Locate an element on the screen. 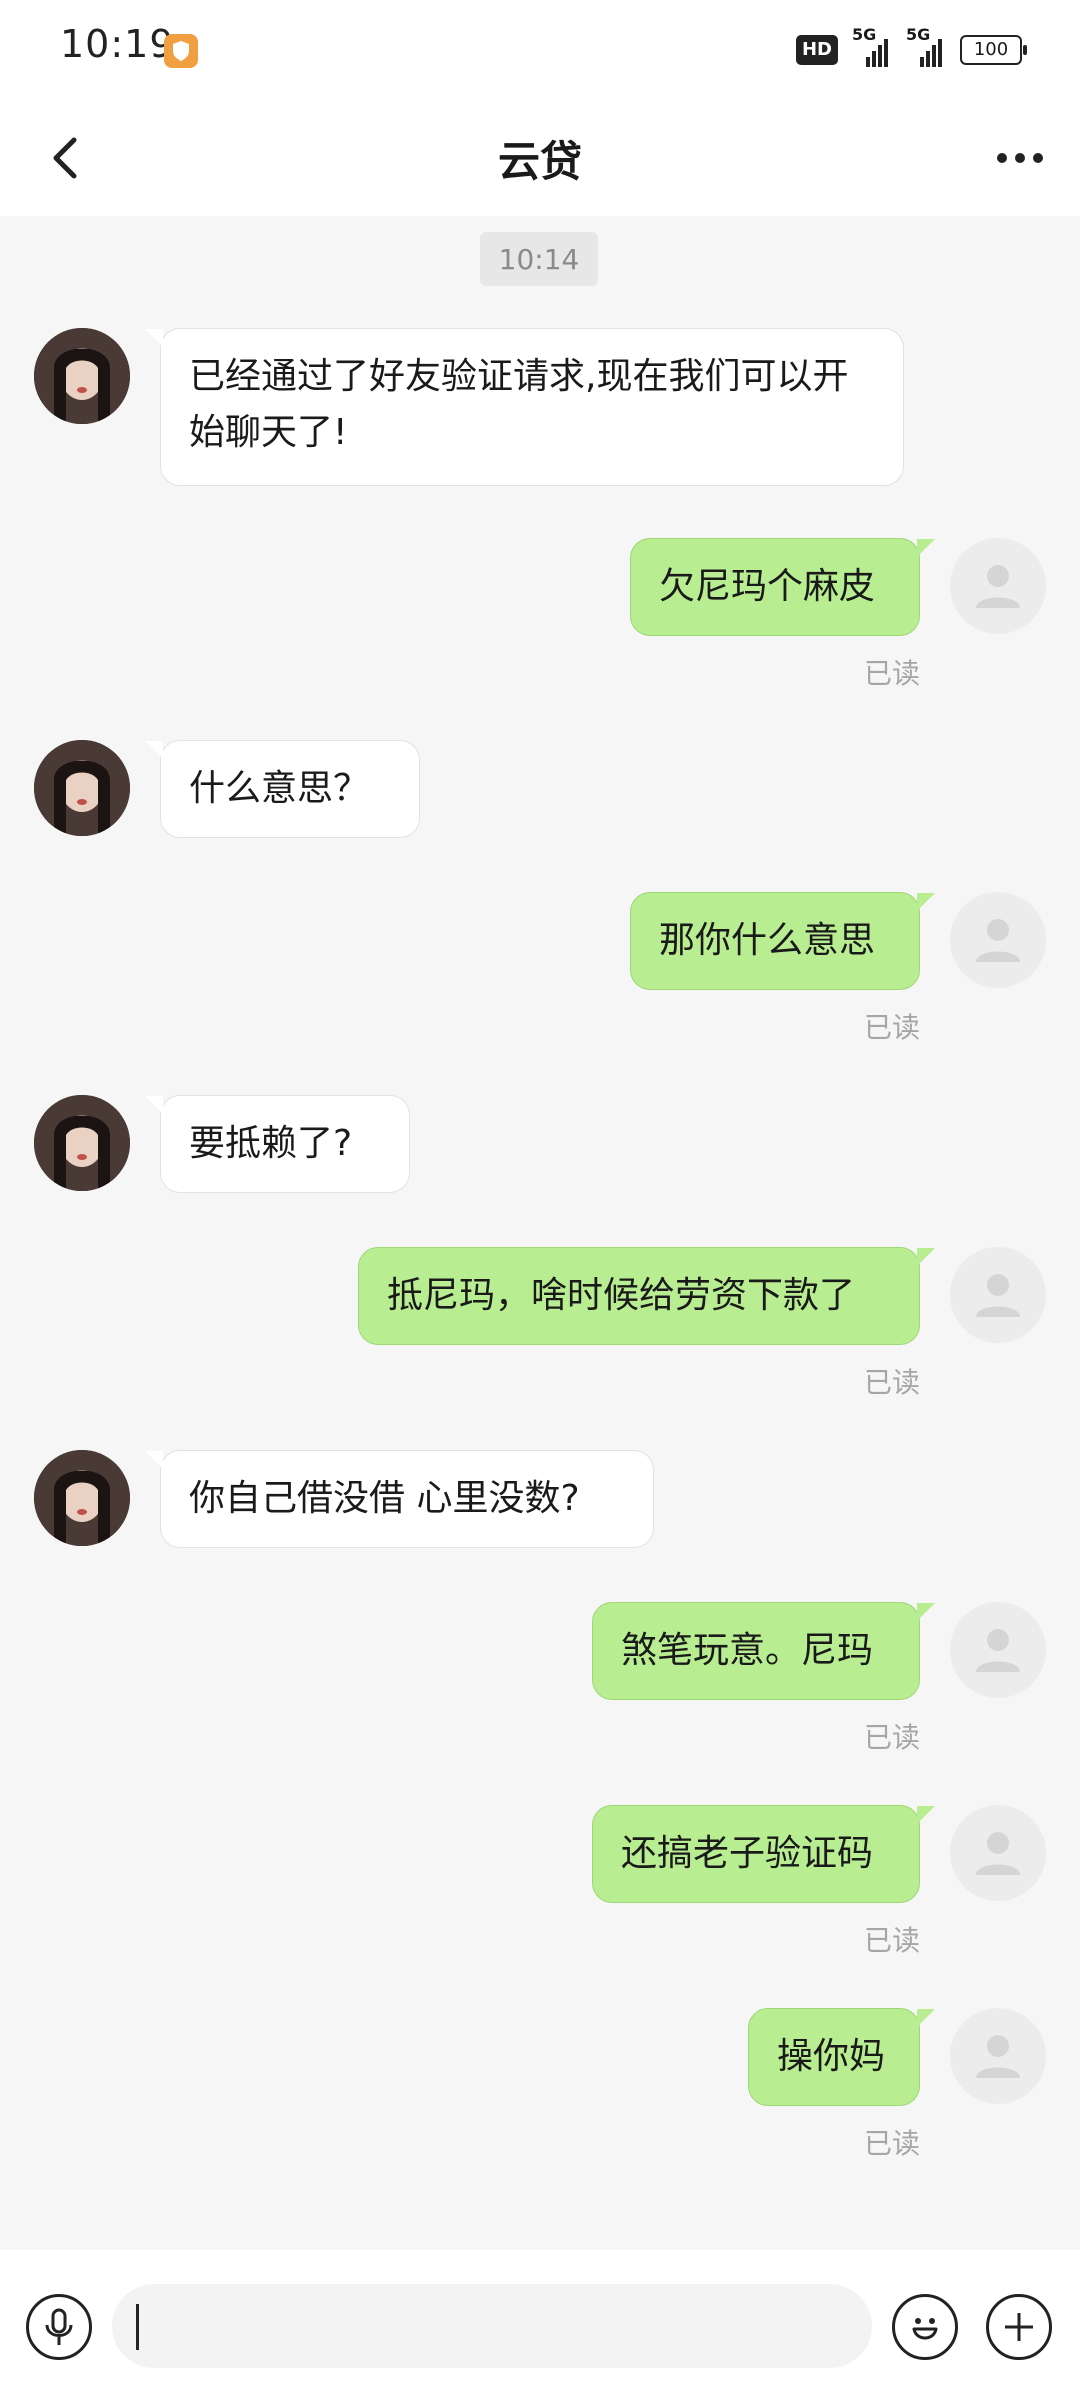 This screenshot has width=1080, height=2400. chat-header: 云贷 is located at coordinates (540, 158).